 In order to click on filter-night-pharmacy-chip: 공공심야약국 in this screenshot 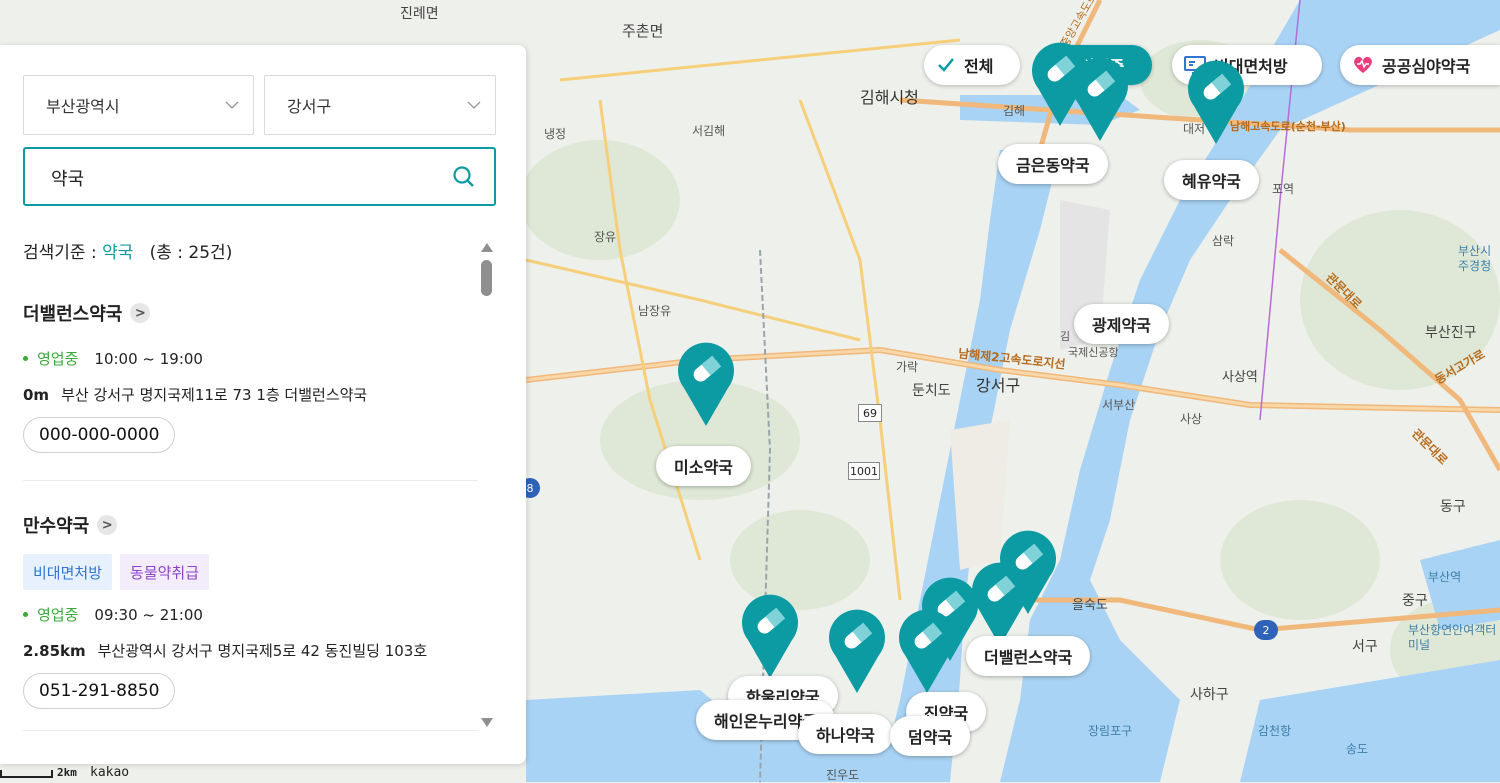, I will do `click(1420, 65)`.